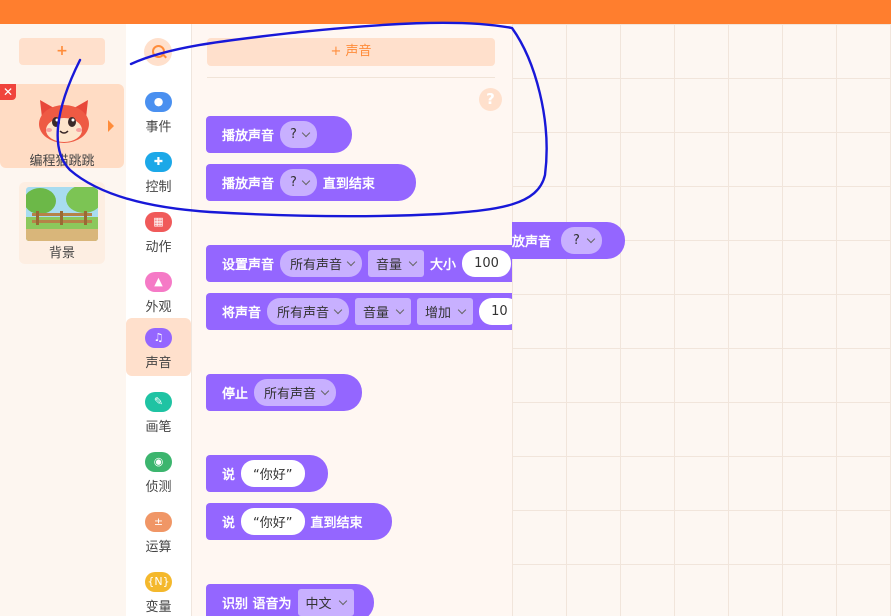  I want to click on category-events: ● 事件, so click(158, 111).